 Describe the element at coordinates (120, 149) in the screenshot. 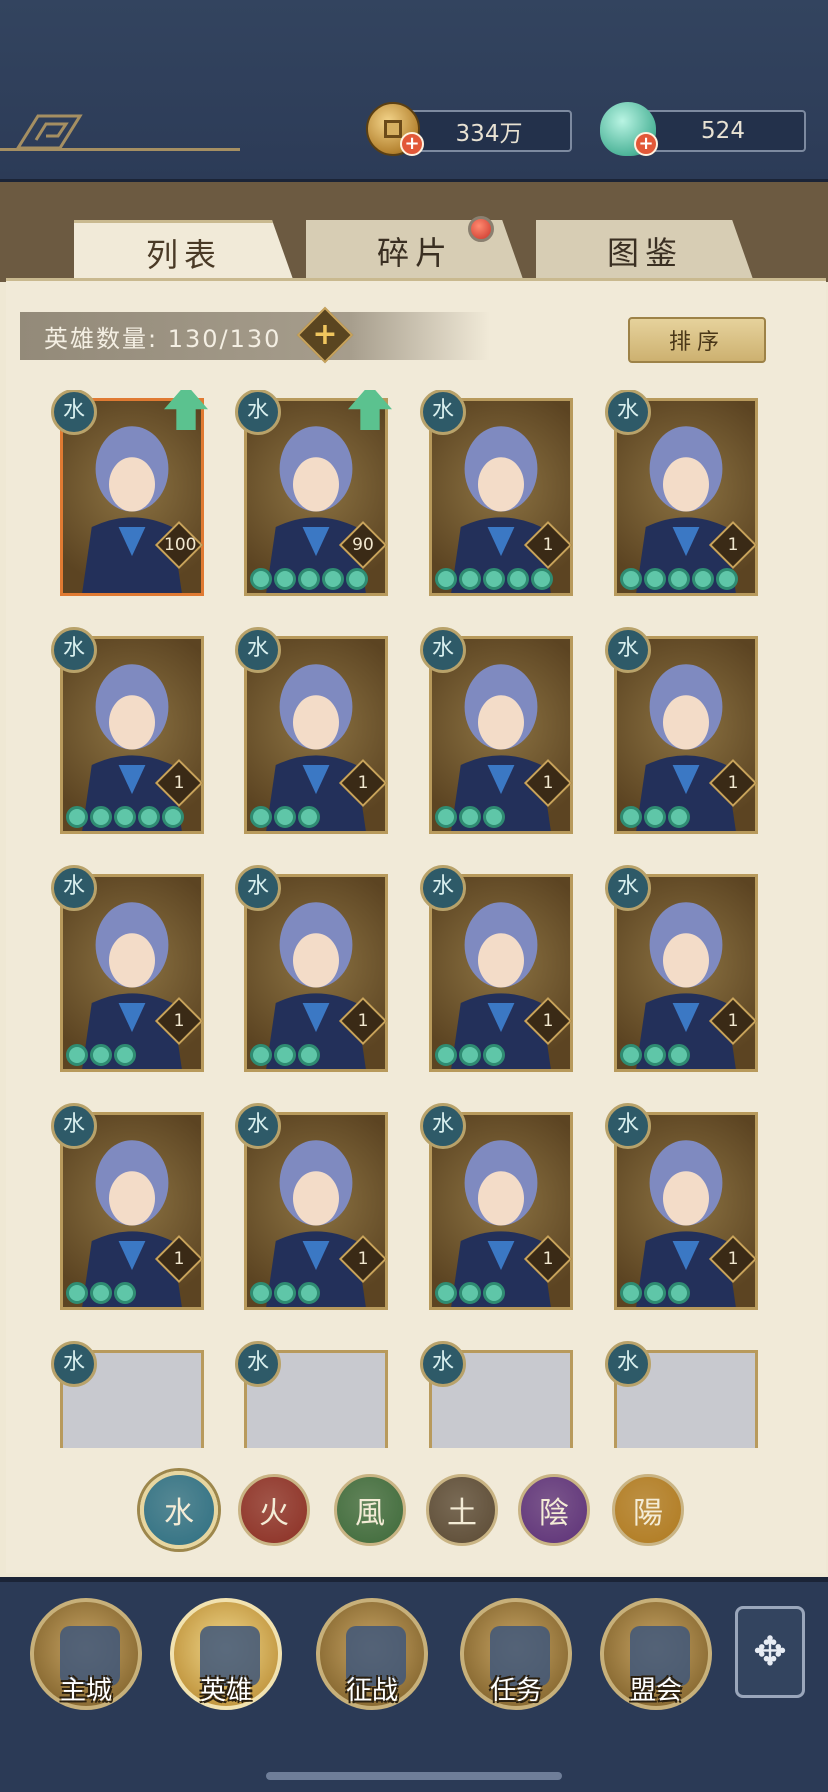

I see `header-divider` at that location.